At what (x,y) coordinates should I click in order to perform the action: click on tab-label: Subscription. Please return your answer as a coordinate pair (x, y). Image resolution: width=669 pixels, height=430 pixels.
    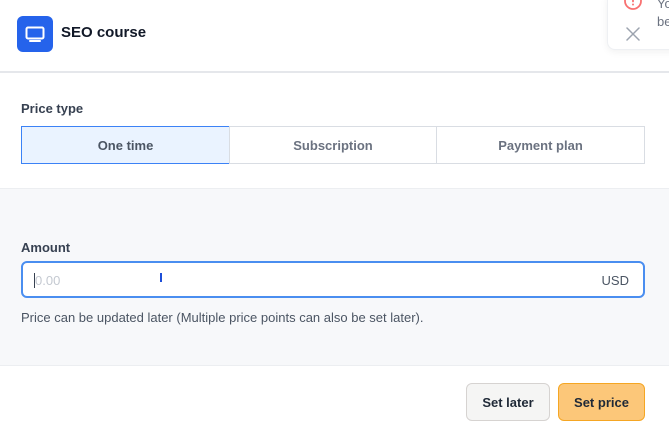
    Looking at the image, I should click on (333, 145).